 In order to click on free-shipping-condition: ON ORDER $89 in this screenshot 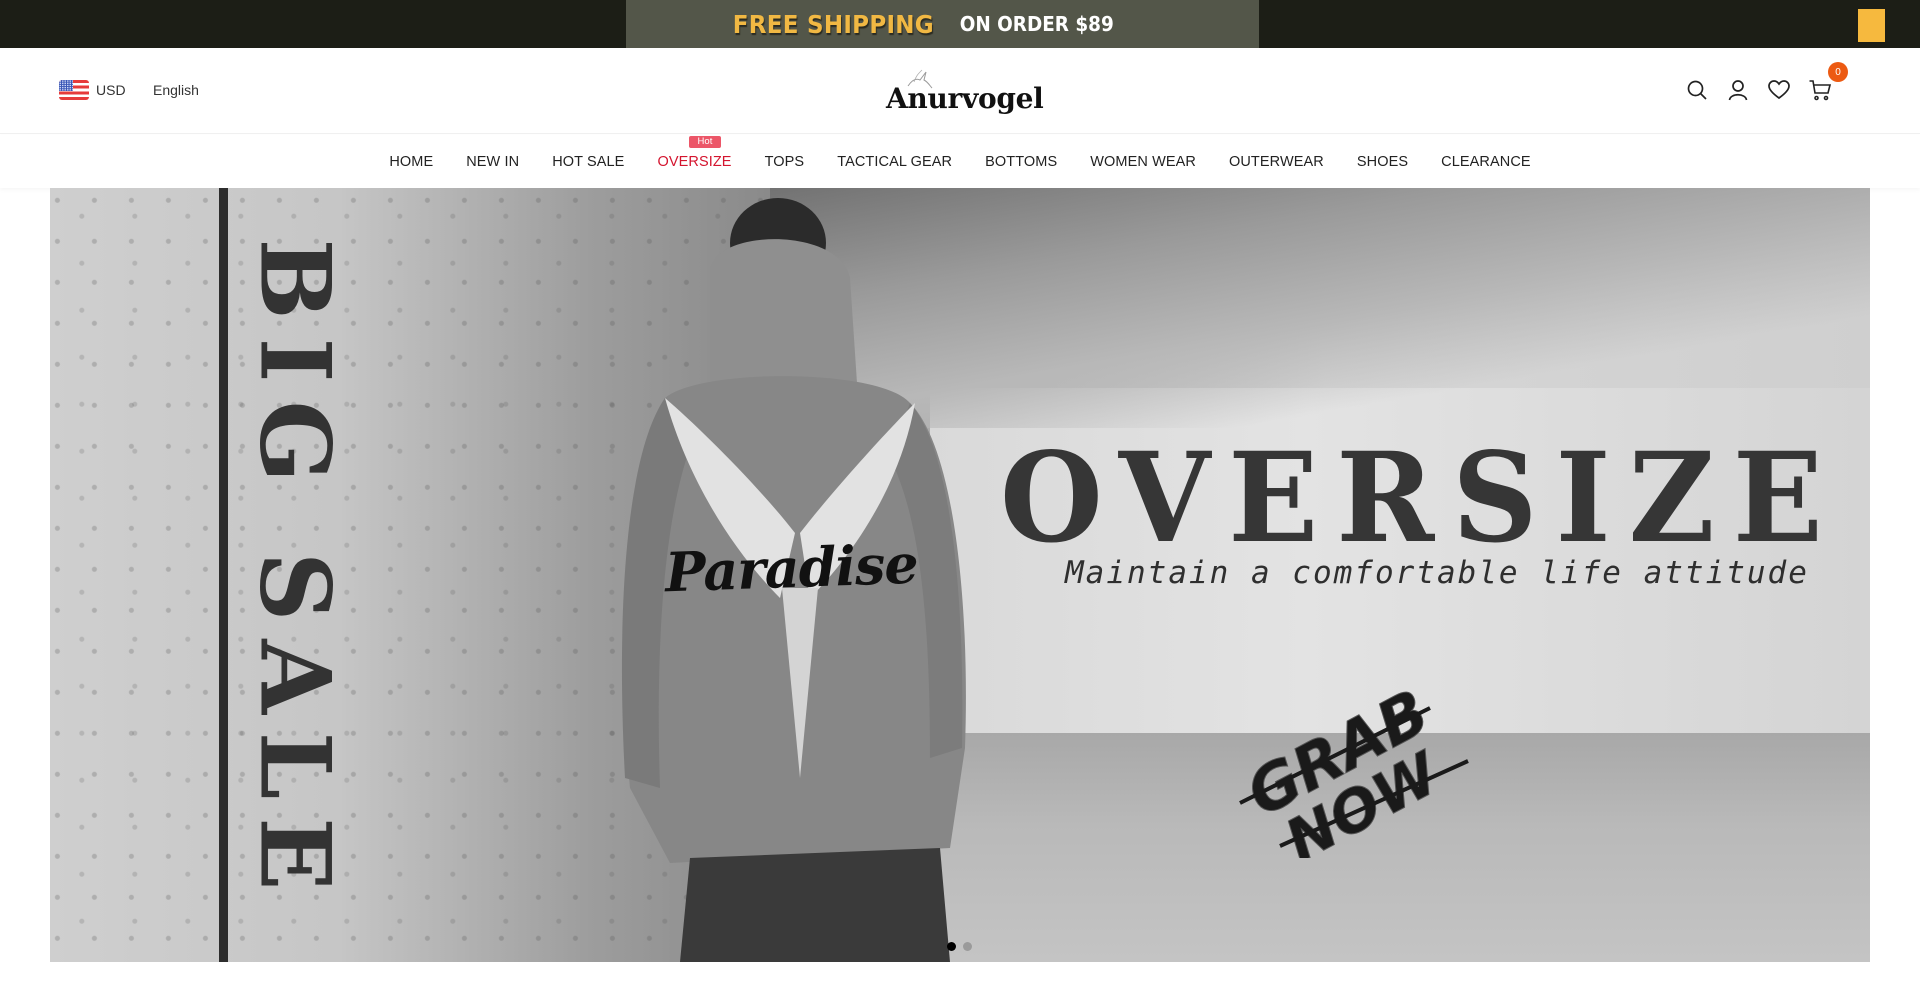, I will do `click(1036, 24)`.